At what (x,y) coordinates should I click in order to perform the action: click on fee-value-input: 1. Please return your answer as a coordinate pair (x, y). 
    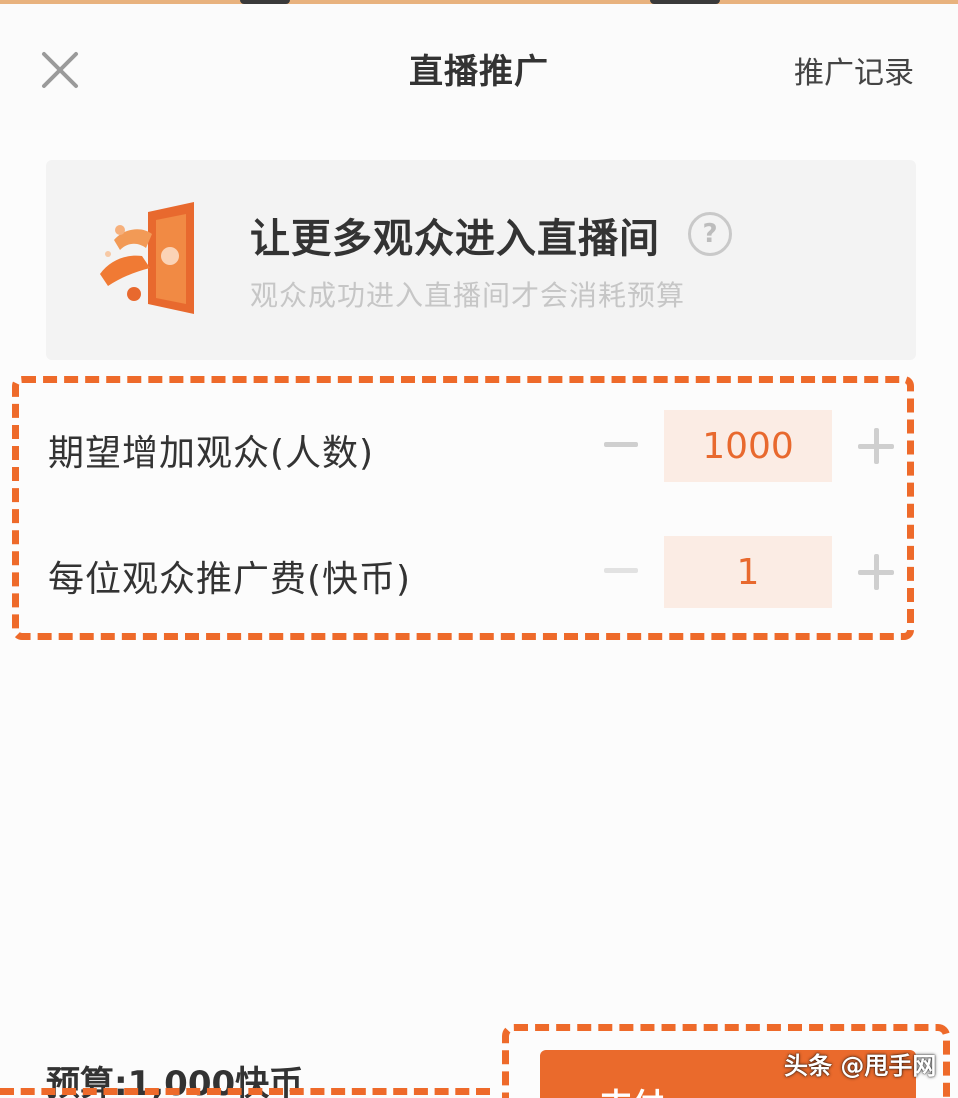
    Looking at the image, I should click on (748, 572).